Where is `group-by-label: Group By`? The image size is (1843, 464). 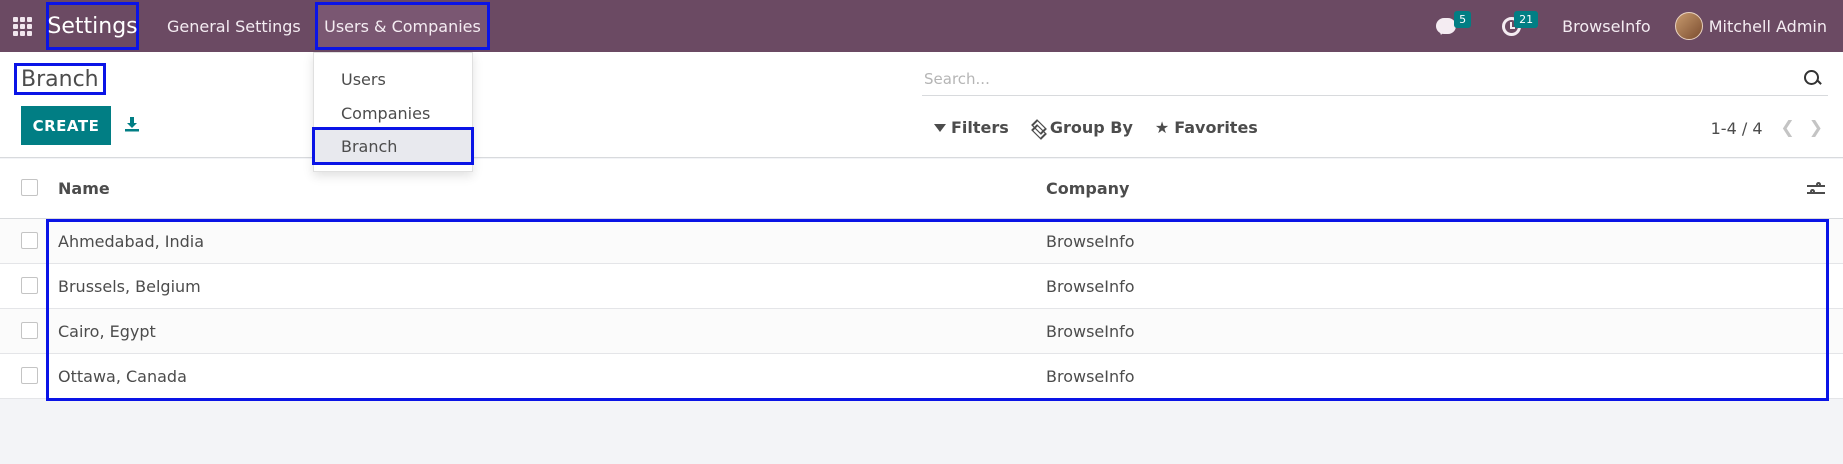 group-by-label: Group By is located at coordinates (1091, 127).